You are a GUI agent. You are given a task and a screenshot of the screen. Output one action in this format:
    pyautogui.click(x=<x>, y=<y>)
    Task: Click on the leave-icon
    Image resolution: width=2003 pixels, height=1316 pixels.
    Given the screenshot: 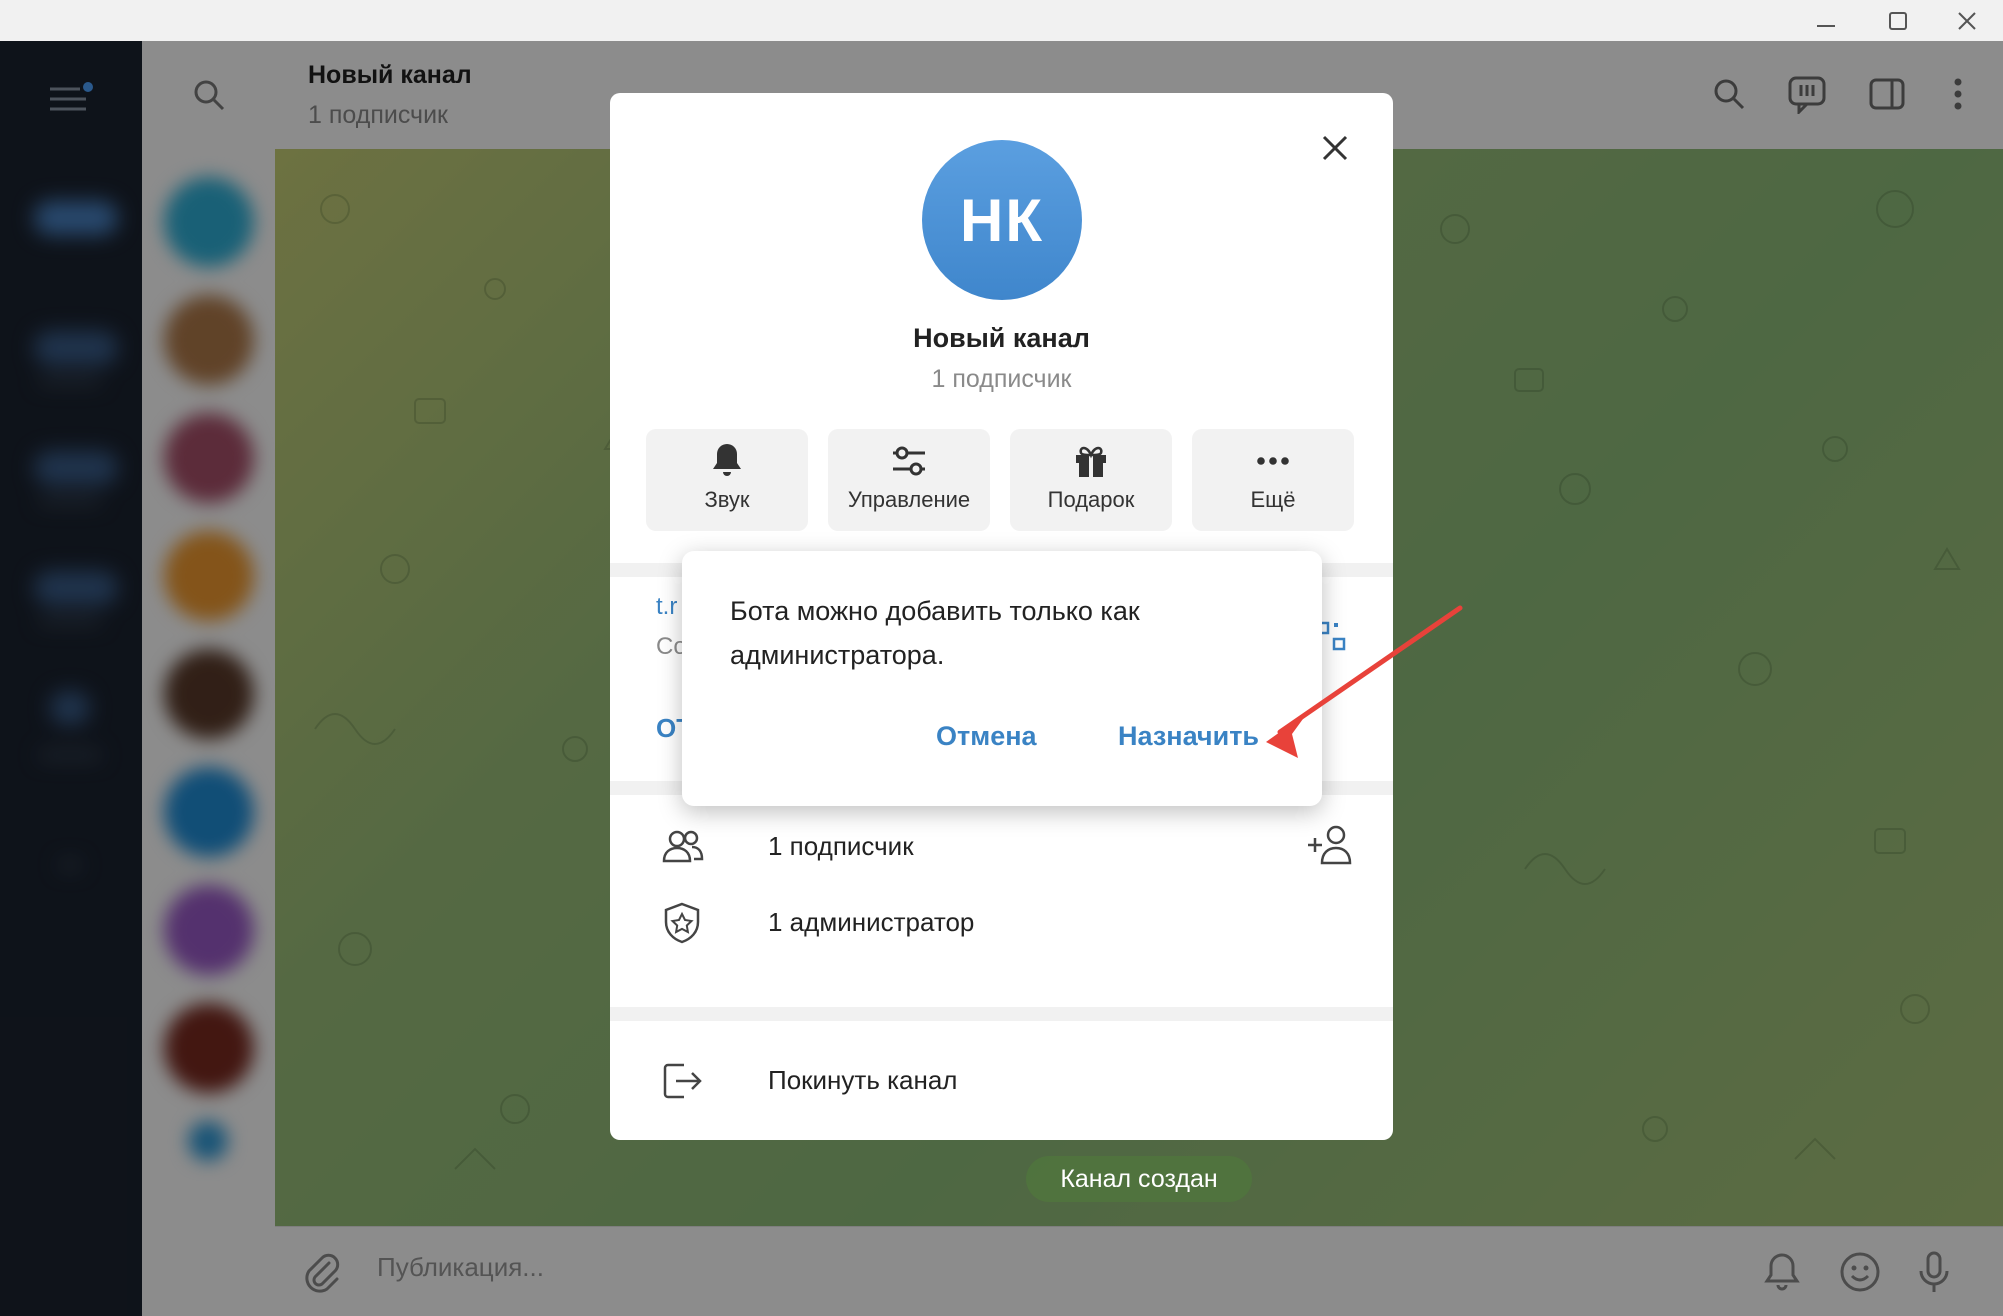 What is the action you would take?
    pyautogui.click(x=682, y=1081)
    